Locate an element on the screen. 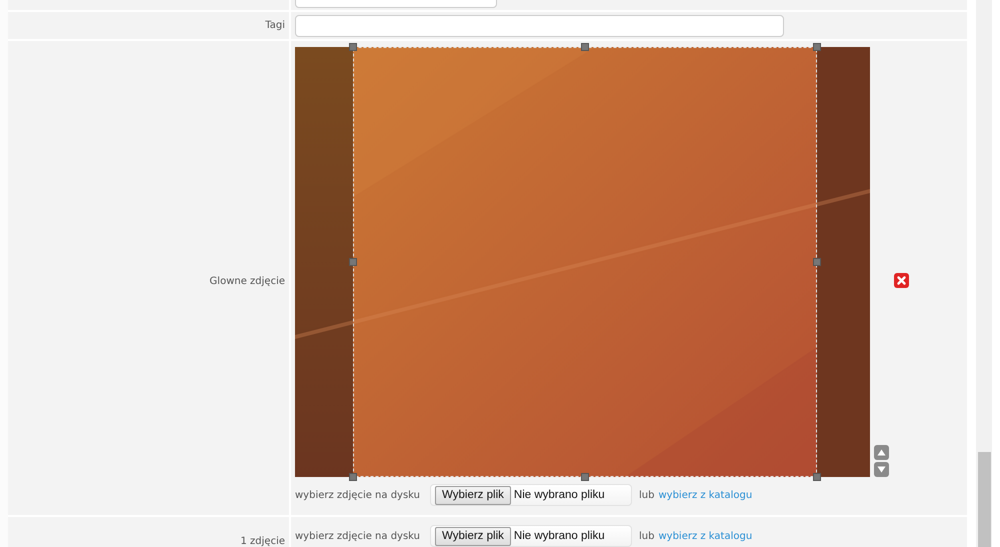 This screenshot has width=1000, height=547. move-down-icon is located at coordinates (881, 469).